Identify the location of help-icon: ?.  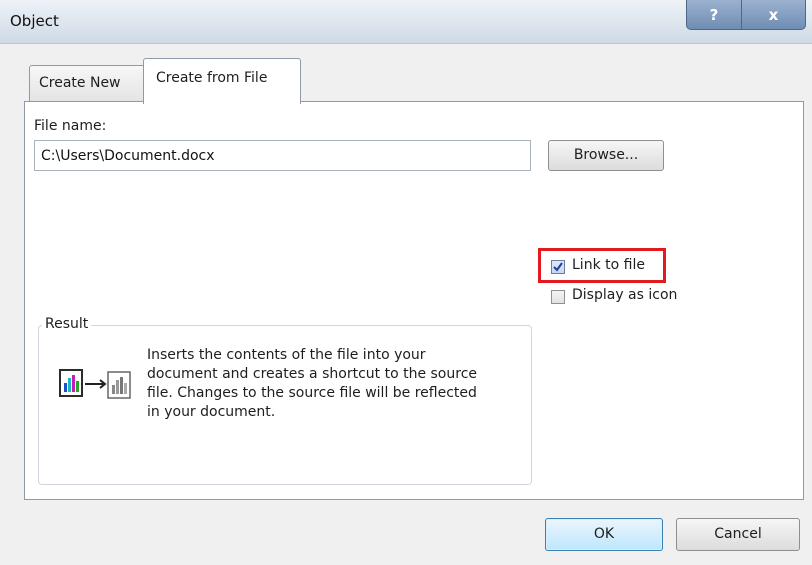
(714, 15).